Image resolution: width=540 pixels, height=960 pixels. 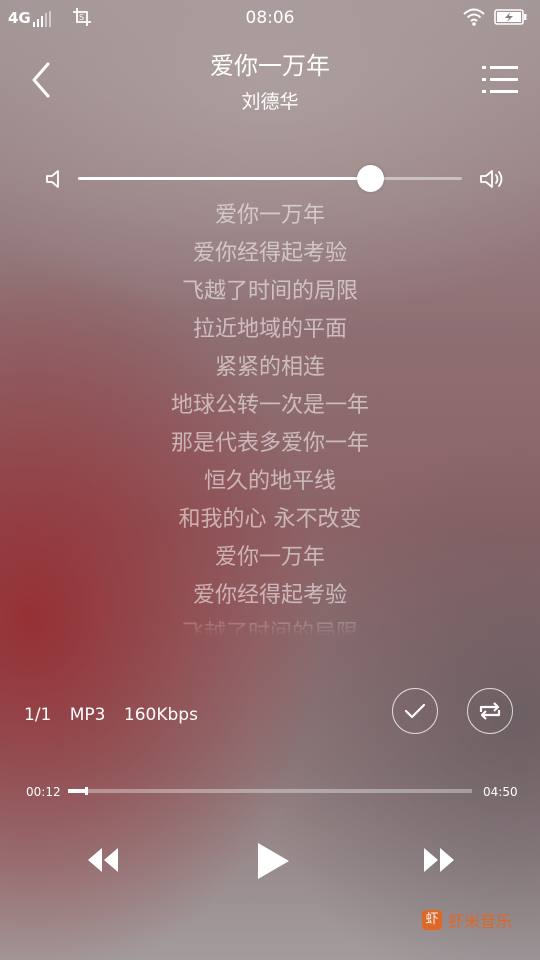 What do you see at coordinates (270, 66) in the screenshot?
I see `song-title: 爱你一万年` at bounding box center [270, 66].